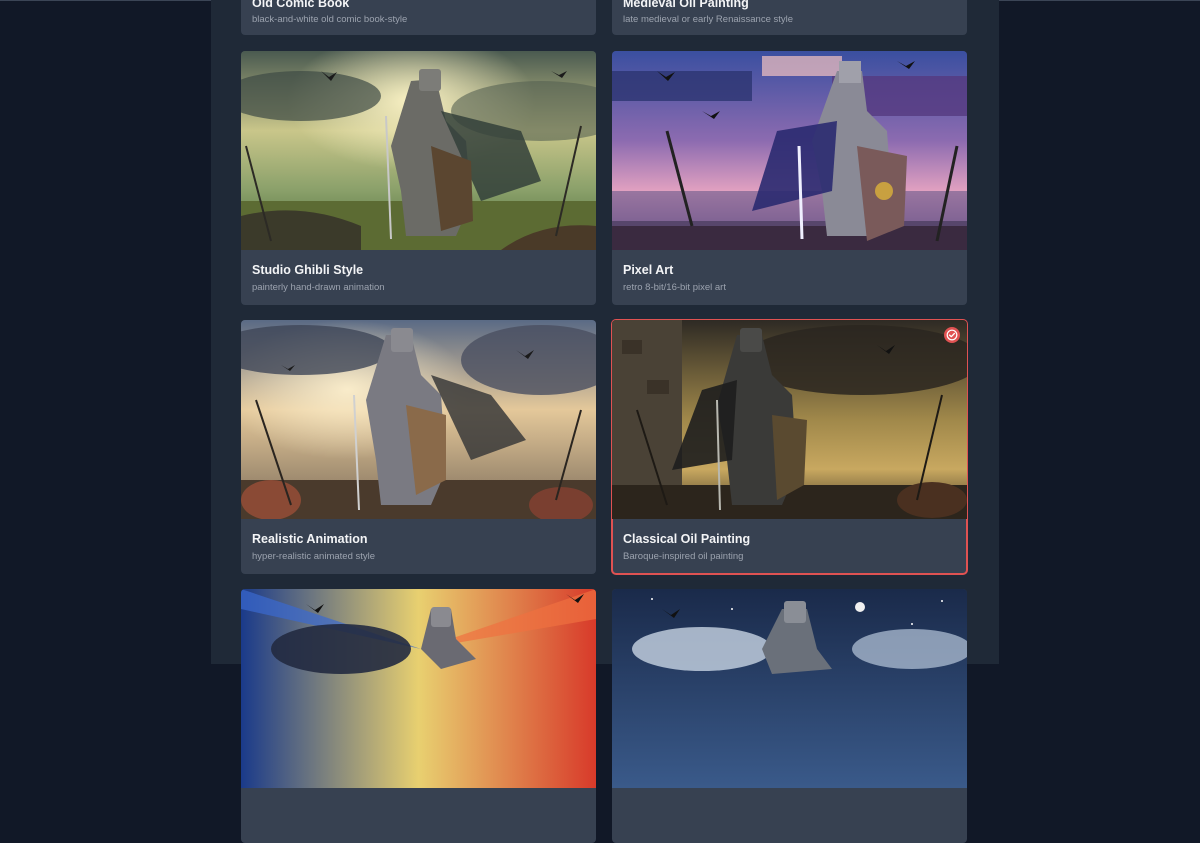 The image size is (1200, 843). What do you see at coordinates (301, 5) in the screenshot?
I see `style-card-title: Old Comic Book` at bounding box center [301, 5].